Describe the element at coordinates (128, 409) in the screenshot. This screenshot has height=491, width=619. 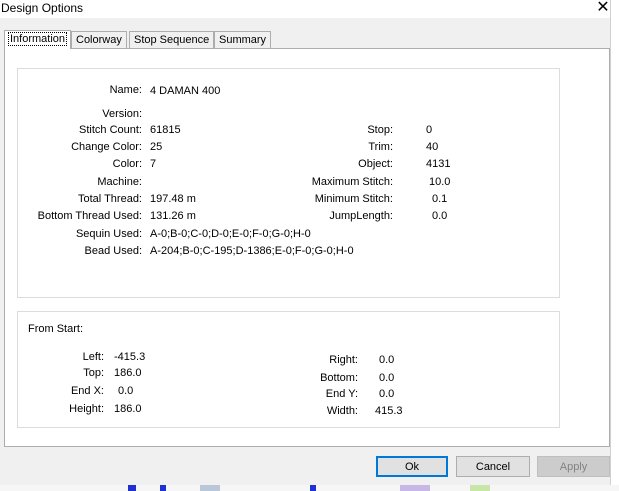
I see `height-value: 186.0` at that location.